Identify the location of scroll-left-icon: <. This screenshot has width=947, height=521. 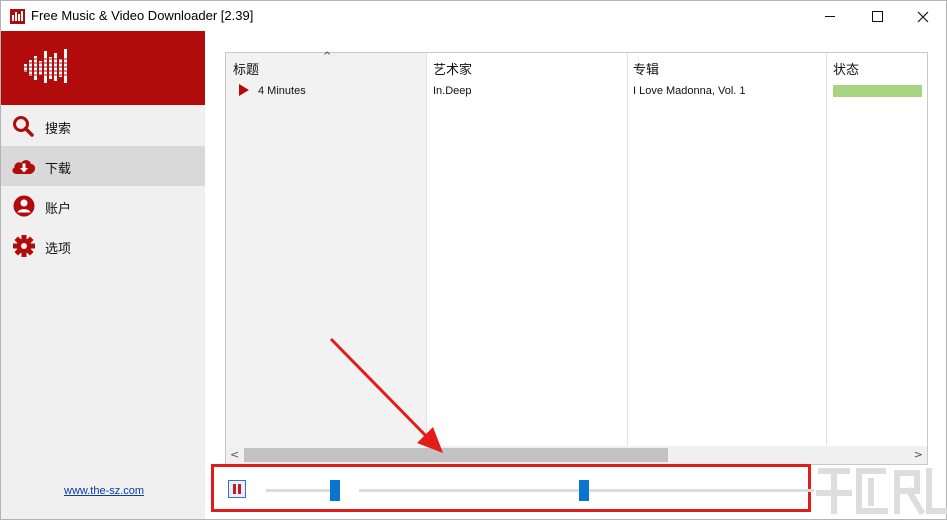
(234, 454).